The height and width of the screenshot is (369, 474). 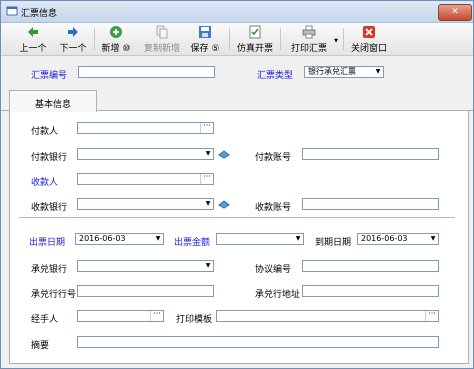 I want to click on issue-date-picker: 2016-06-03 ▼, so click(x=119, y=239).